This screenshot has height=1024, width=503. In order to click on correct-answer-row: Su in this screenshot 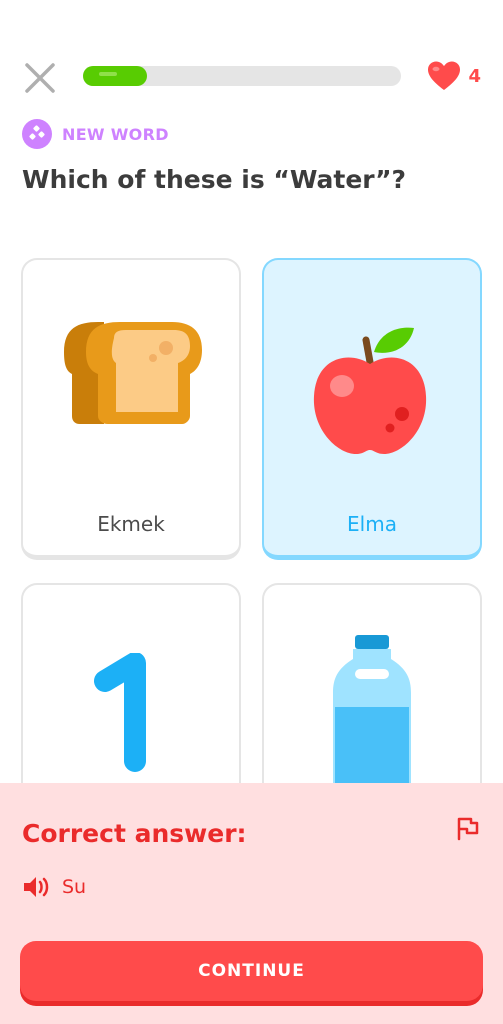, I will do `click(54, 887)`.